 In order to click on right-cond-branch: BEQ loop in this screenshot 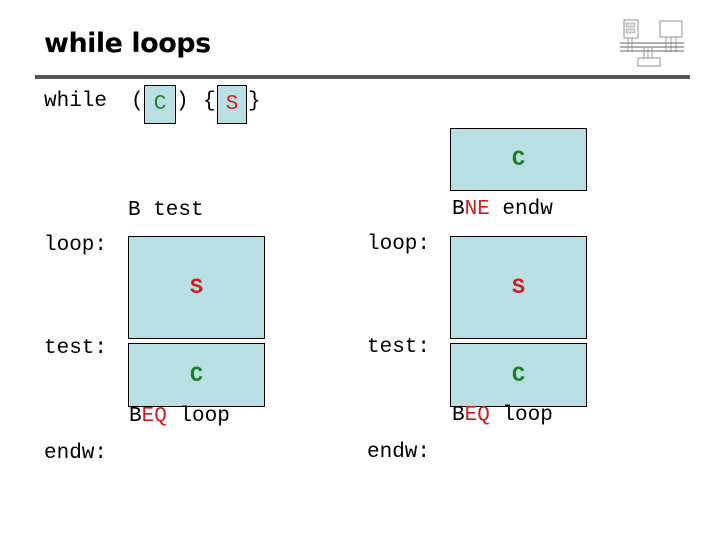, I will do `click(502, 415)`.